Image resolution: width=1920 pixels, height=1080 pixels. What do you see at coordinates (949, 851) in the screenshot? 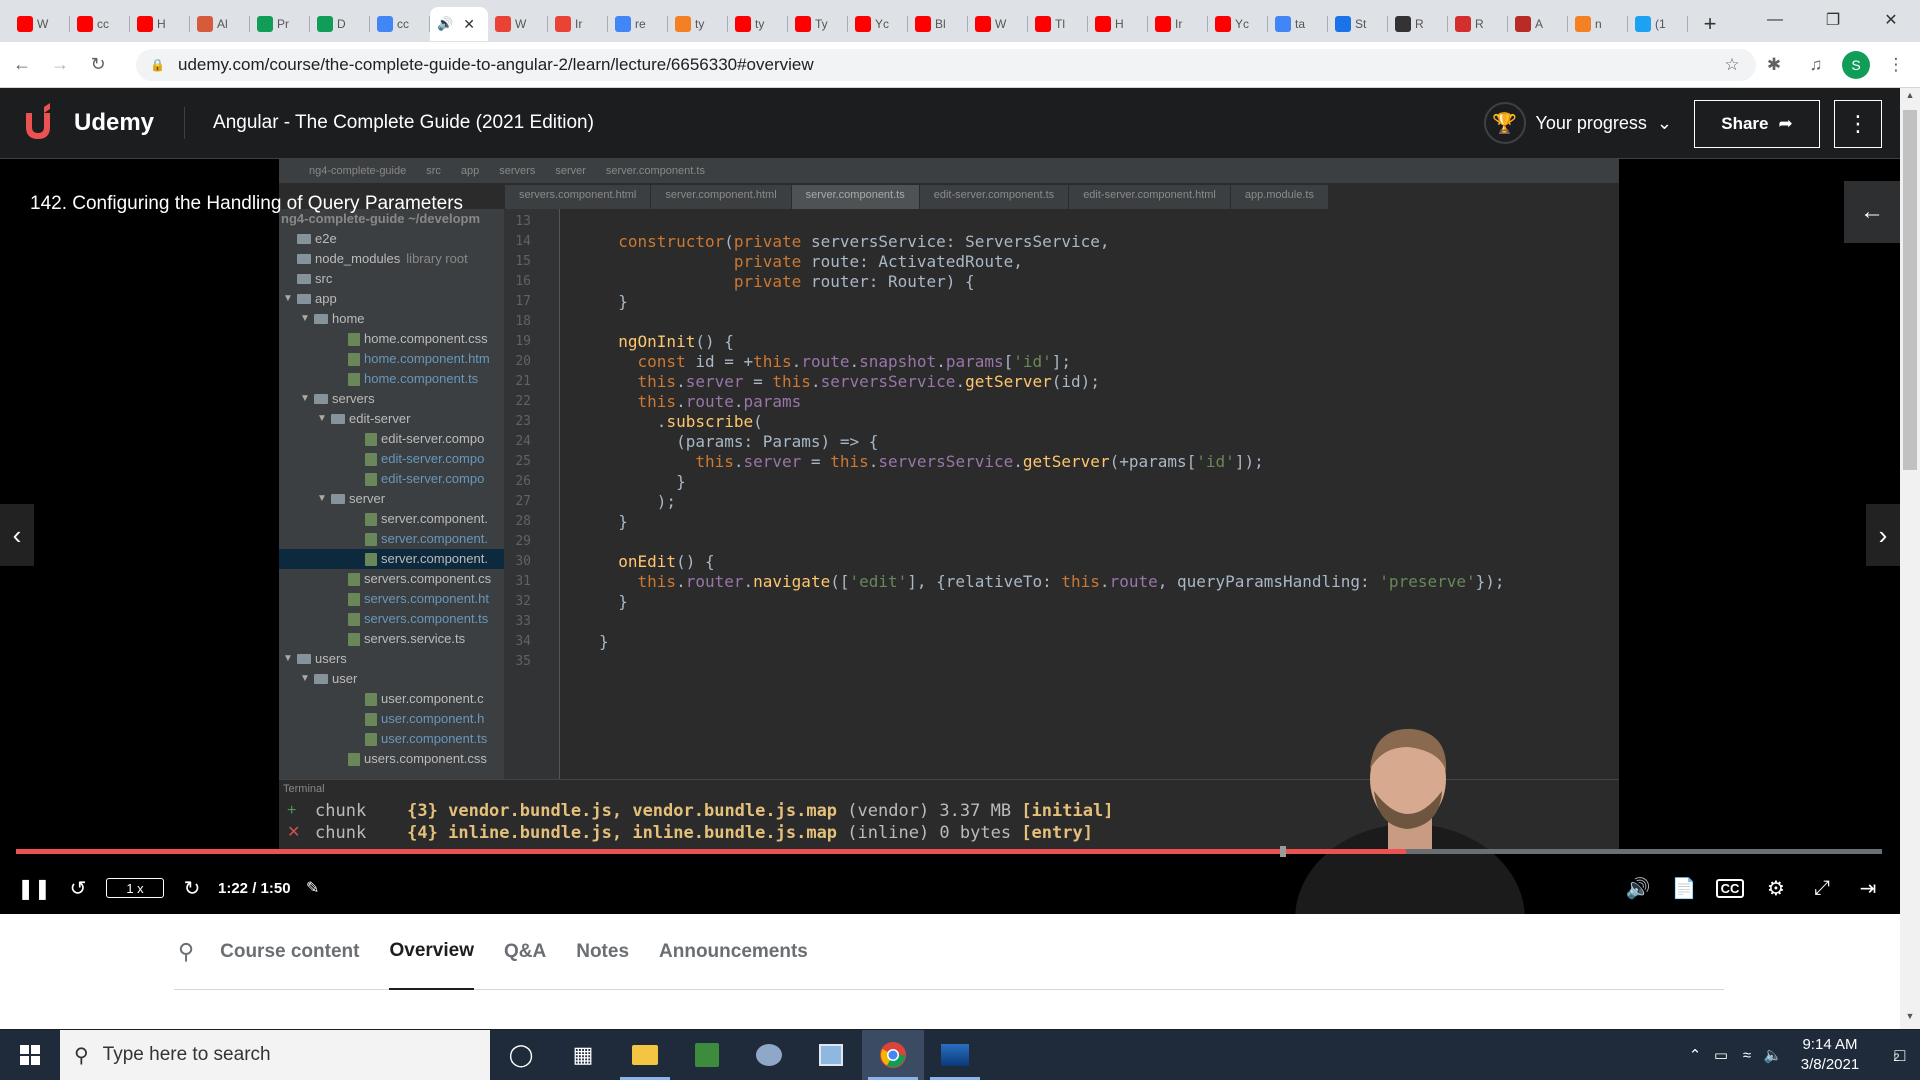
I see `video-progress-bar` at bounding box center [949, 851].